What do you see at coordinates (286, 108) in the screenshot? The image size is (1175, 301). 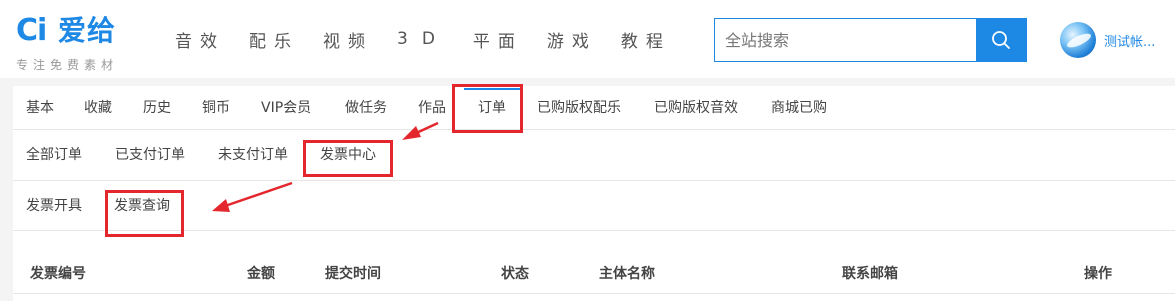 I see `tab-vip: VIP会员` at bounding box center [286, 108].